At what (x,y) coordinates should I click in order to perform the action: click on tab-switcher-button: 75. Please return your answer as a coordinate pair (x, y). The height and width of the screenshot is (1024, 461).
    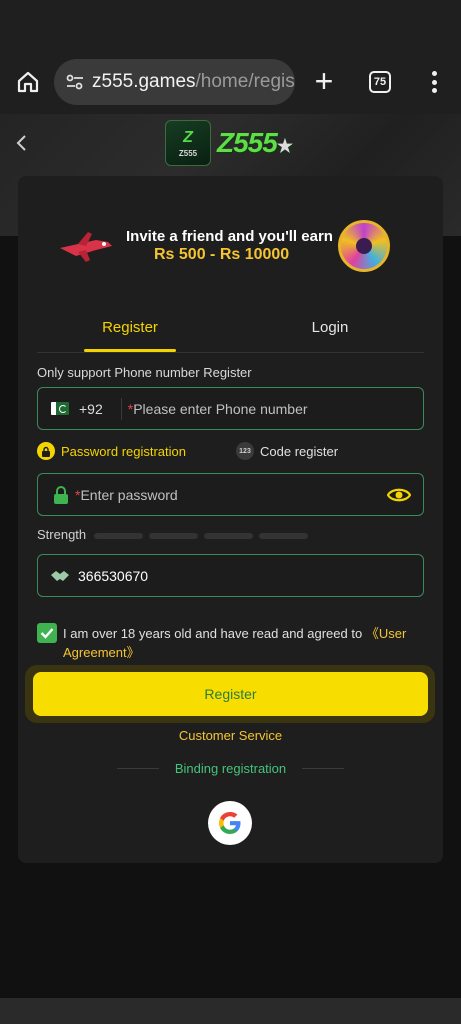
    Looking at the image, I should click on (380, 82).